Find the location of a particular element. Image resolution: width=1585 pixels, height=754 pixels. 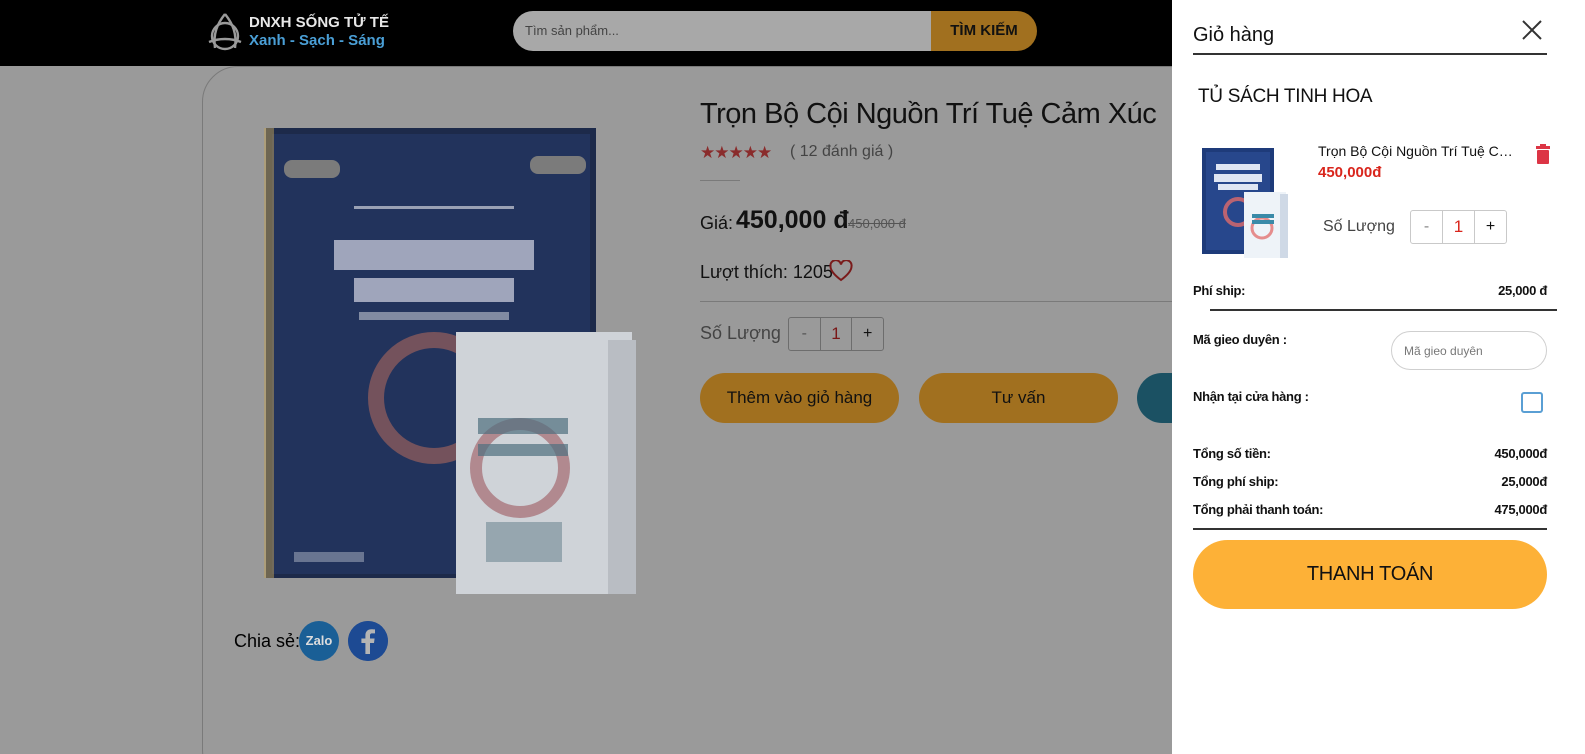

close-icon is located at coordinates (1532, 30).